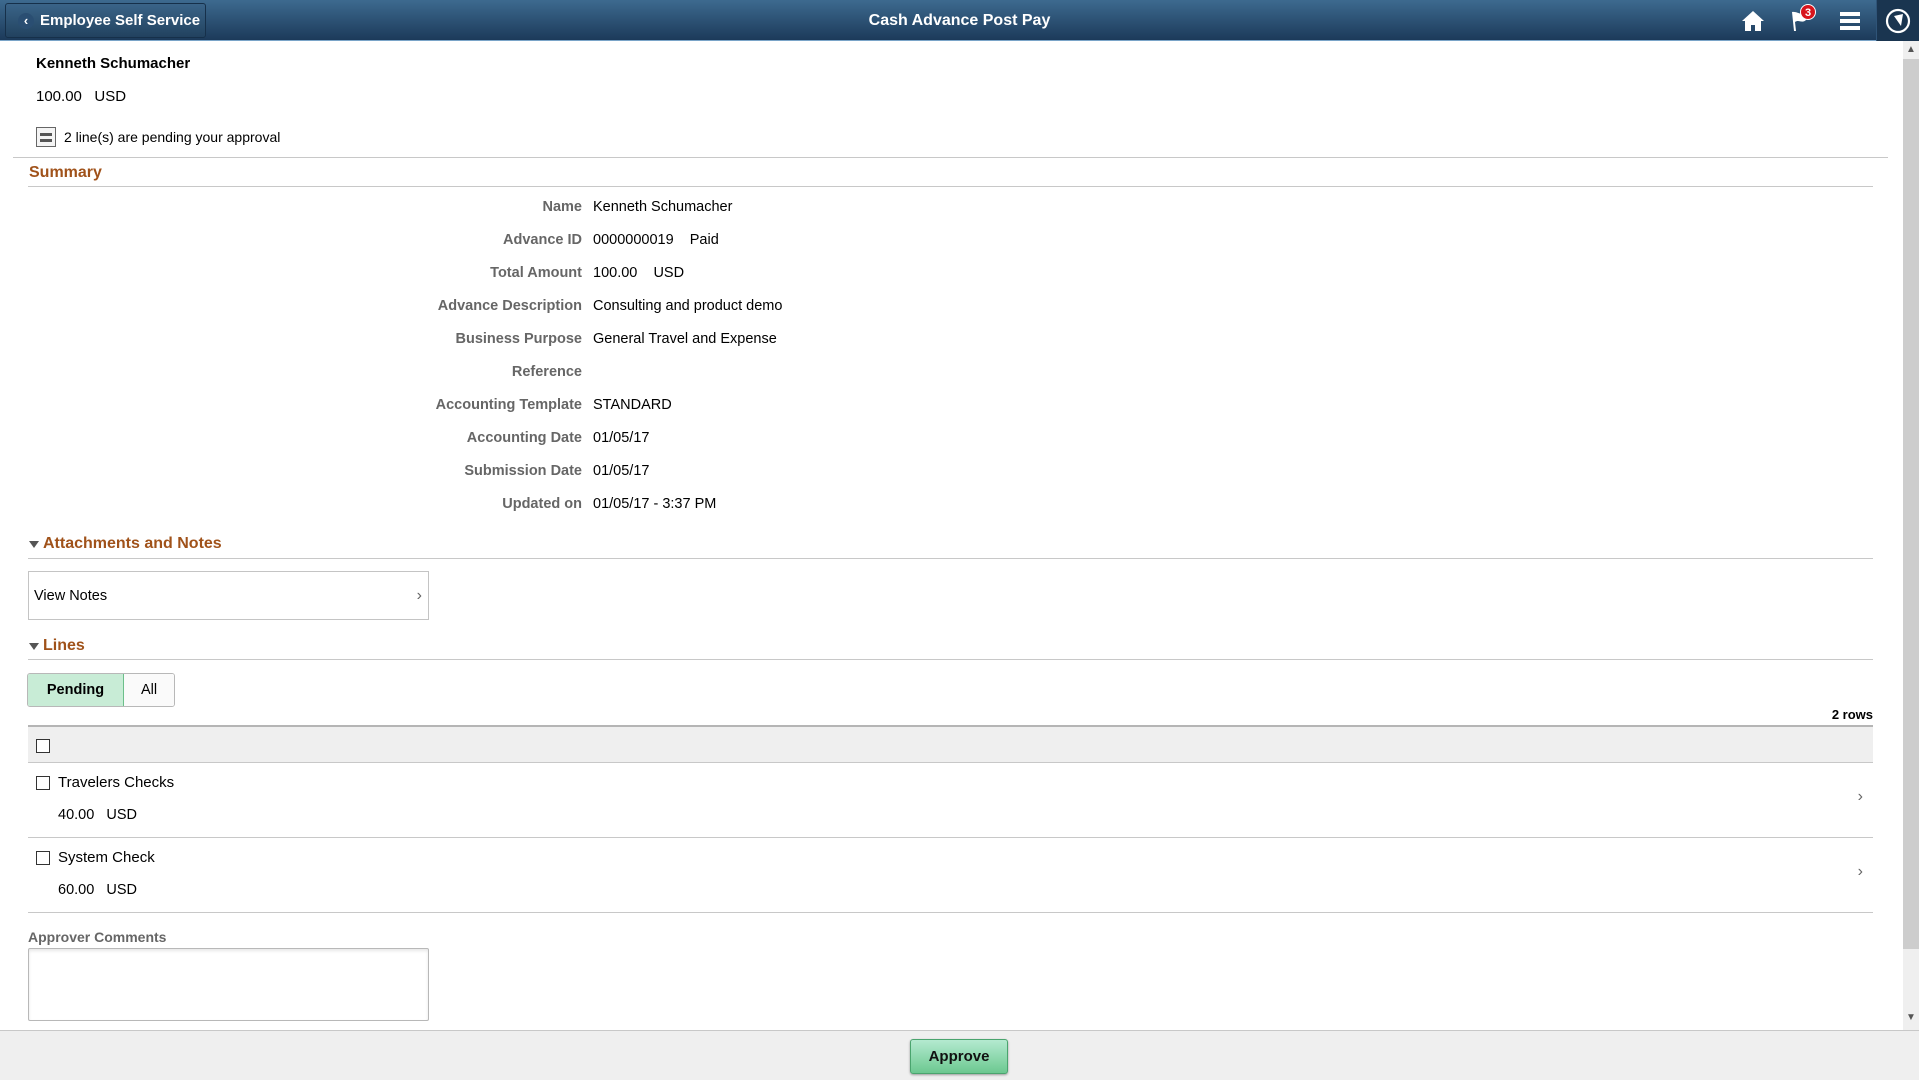 Image resolution: width=1919 pixels, height=1080 pixels. I want to click on field-label: Submission Date, so click(523, 471).